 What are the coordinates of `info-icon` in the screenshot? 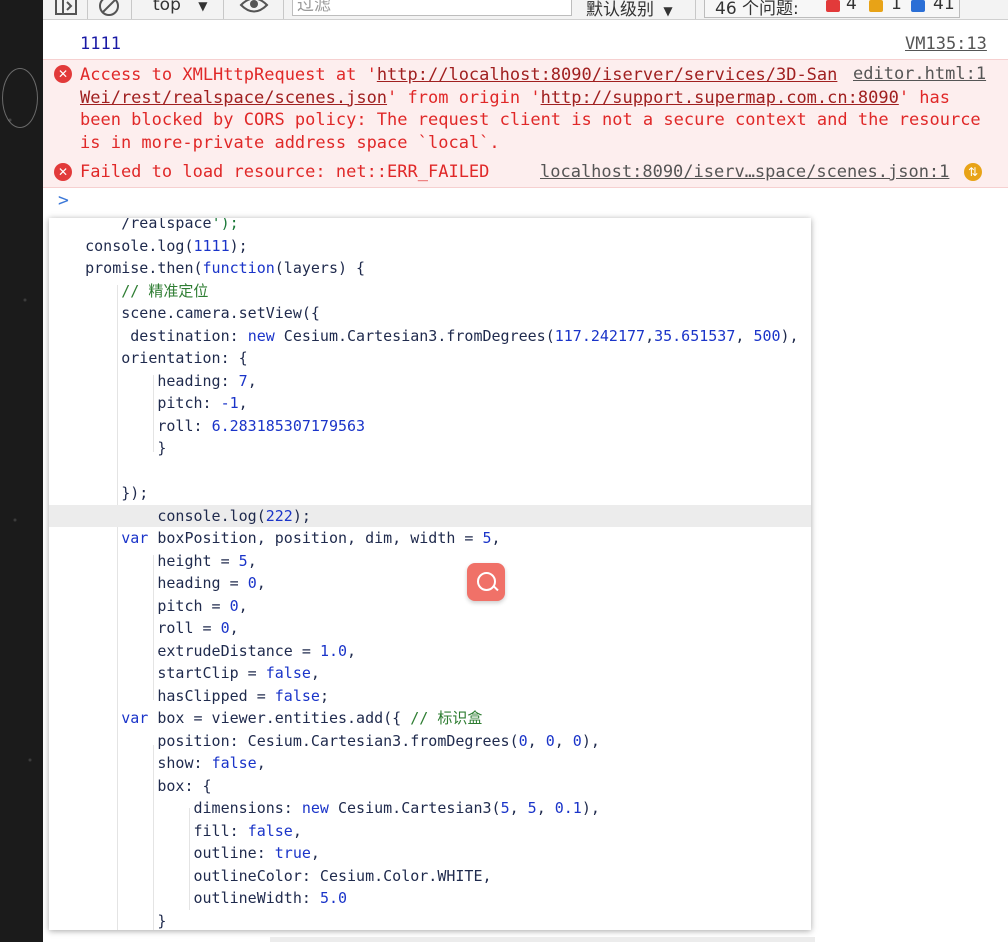 It's located at (918, 6).